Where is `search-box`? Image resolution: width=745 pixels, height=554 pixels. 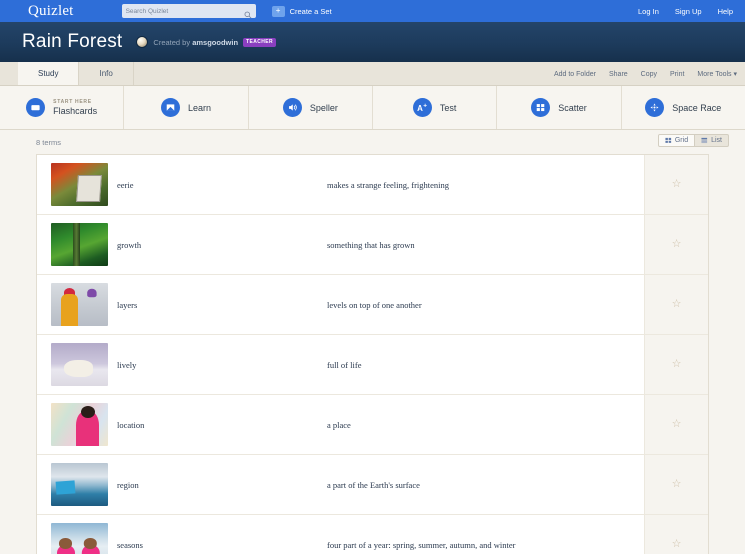 search-box is located at coordinates (188, 11).